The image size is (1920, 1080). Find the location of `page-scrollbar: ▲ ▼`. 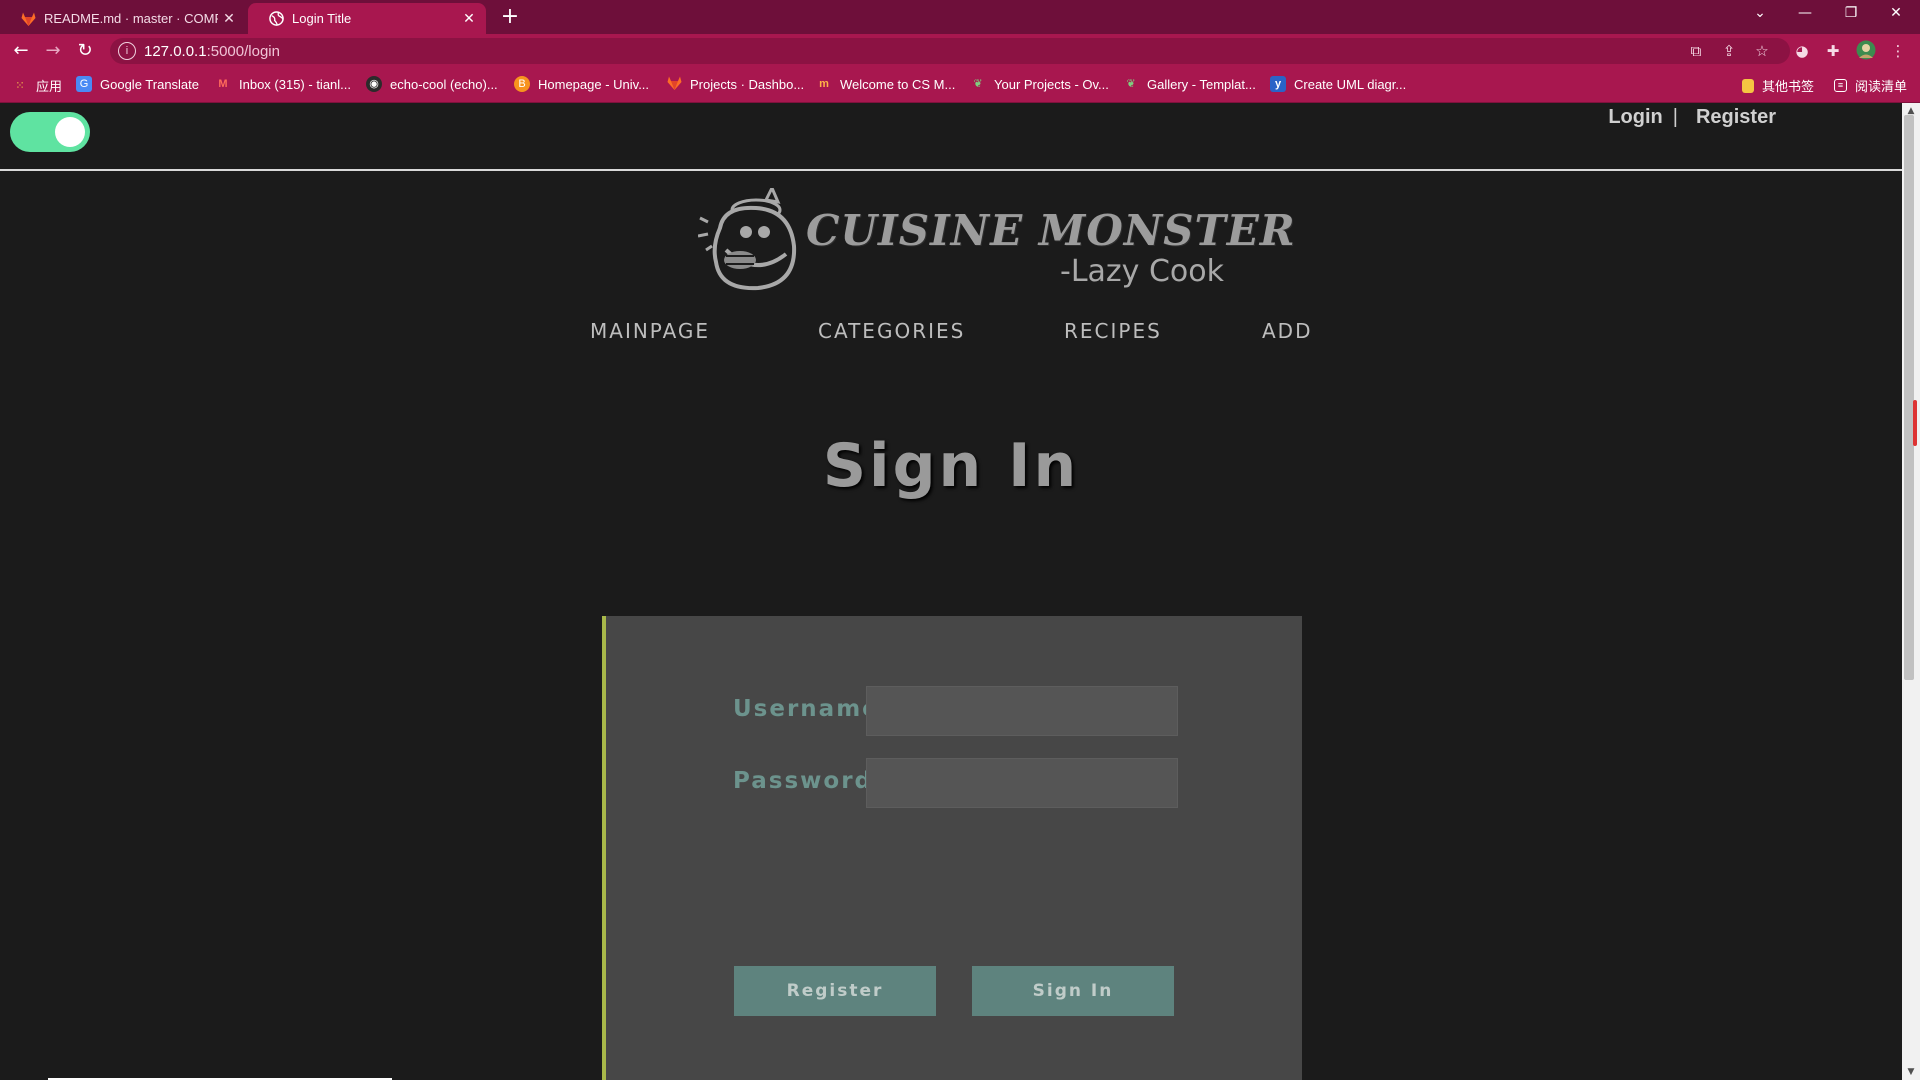

page-scrollbar: ▲ ▼ is located at coordinates (1911, 591).